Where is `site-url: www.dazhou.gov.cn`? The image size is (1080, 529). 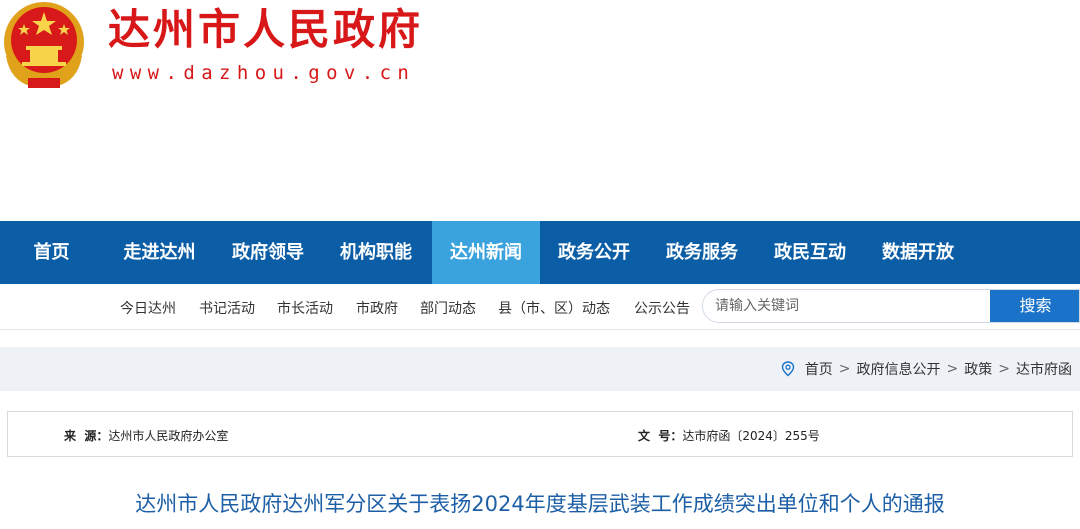 site-url: www.dazhou.gov.cn is located at coordinates (263, 73).